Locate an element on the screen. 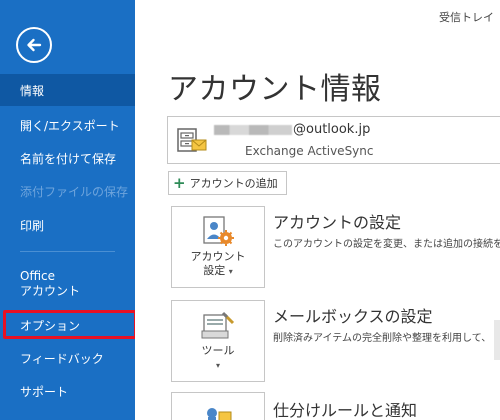  account-settings-tile-line1: アカウント is located at coordinates (218, 256).